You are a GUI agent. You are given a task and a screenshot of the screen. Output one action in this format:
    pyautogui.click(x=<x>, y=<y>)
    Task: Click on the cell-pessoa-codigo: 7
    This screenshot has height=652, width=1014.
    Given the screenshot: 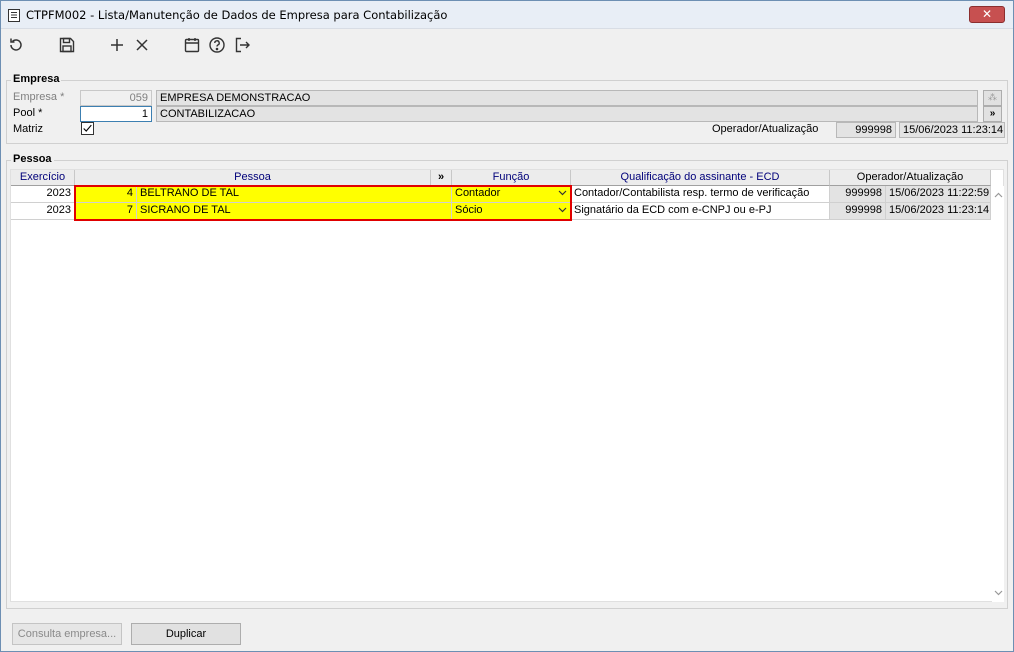 What is the action you would take?
    pyautogui.click(x=106, y=211)
    